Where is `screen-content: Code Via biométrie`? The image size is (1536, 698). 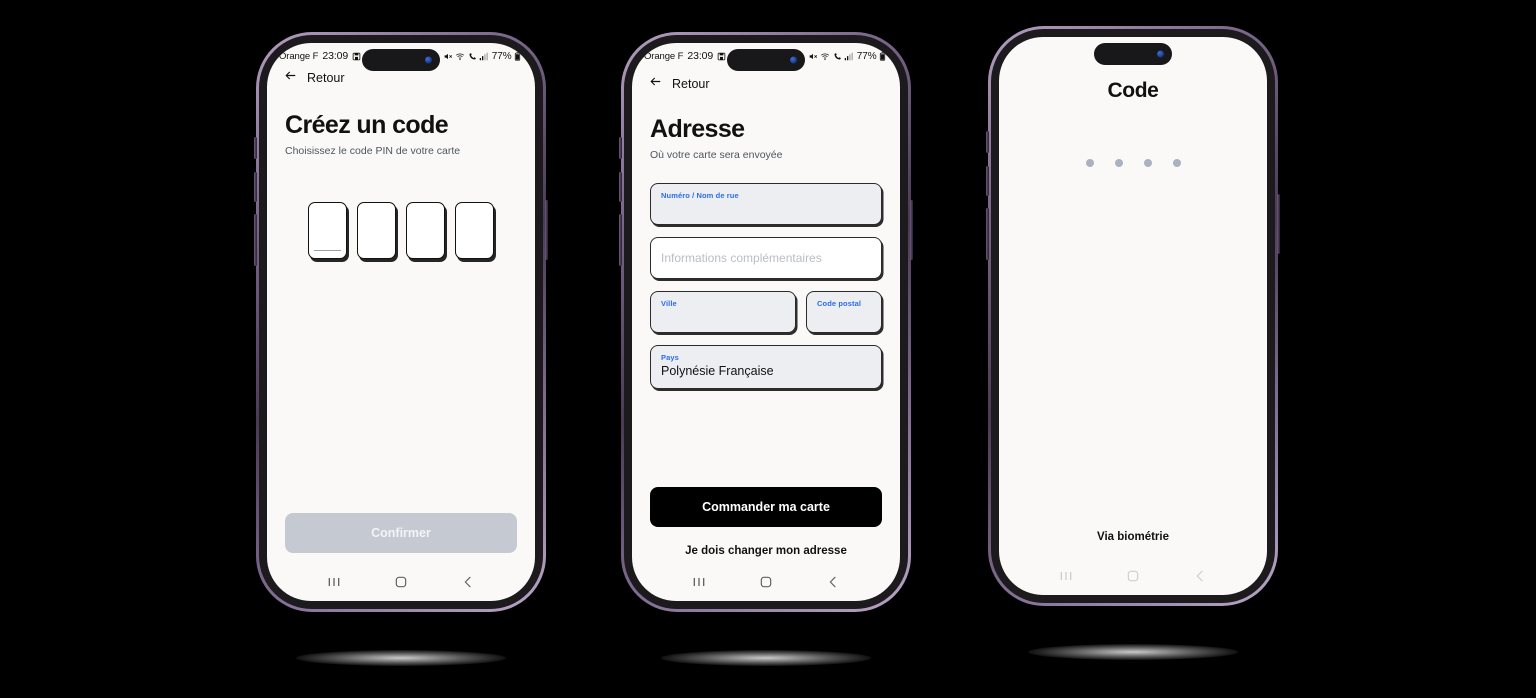
screen-content: Code Via biométrie is located at coordinates (1133, 299).